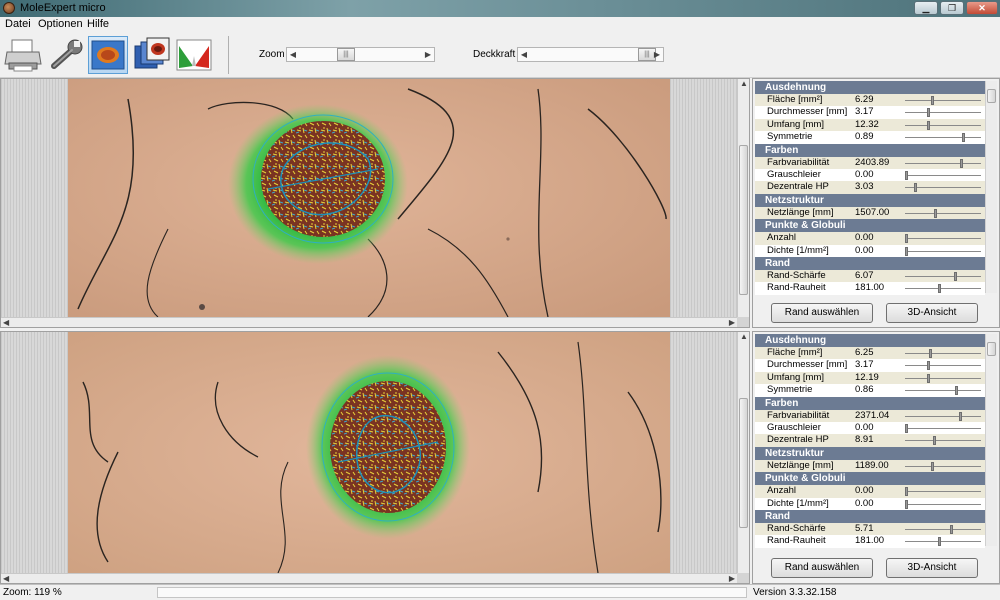  I want to click on param-row: Fläche [mm²] 6.29, so click(870, 100).